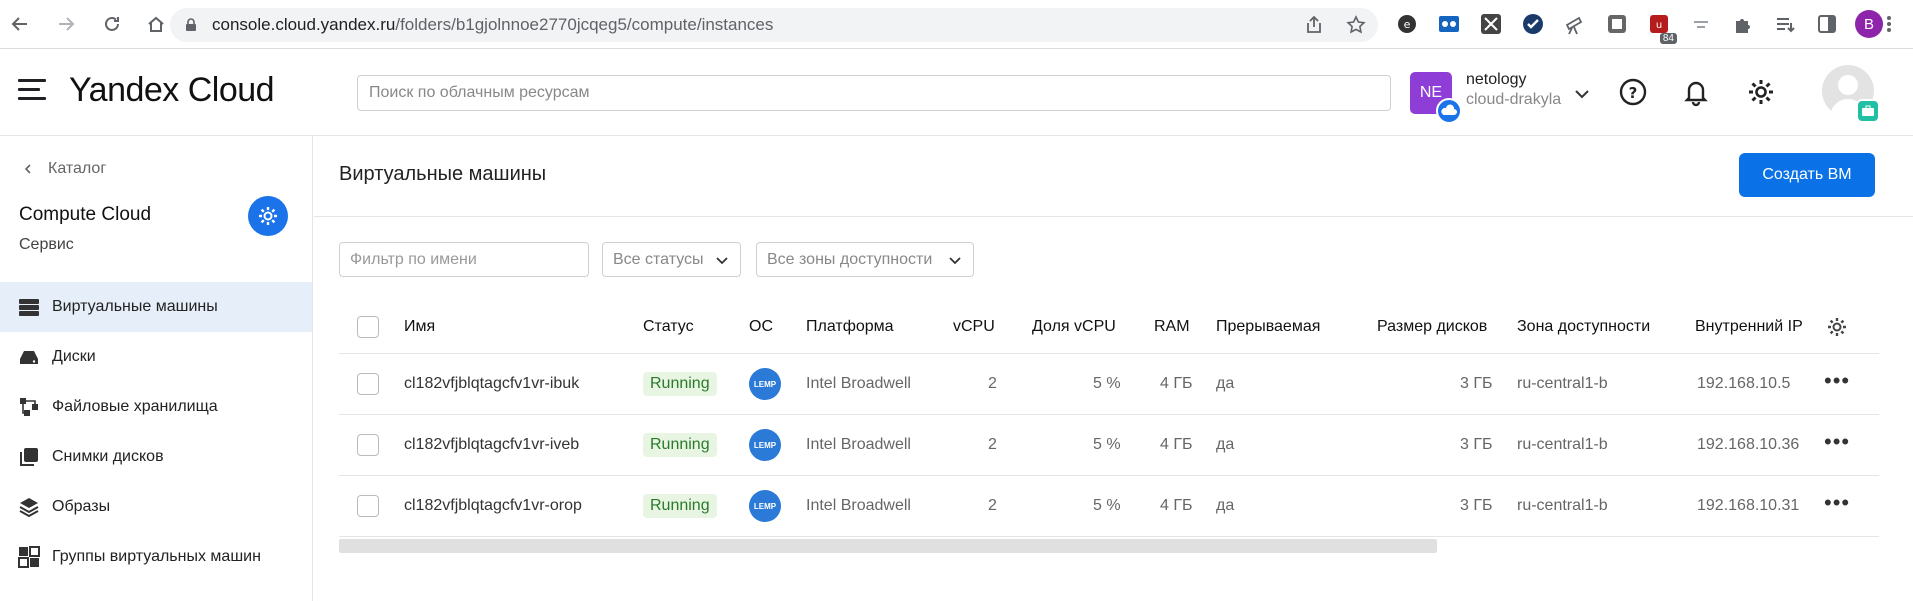  I want to click on logo: Yandex Cloud, so click(172, 90).